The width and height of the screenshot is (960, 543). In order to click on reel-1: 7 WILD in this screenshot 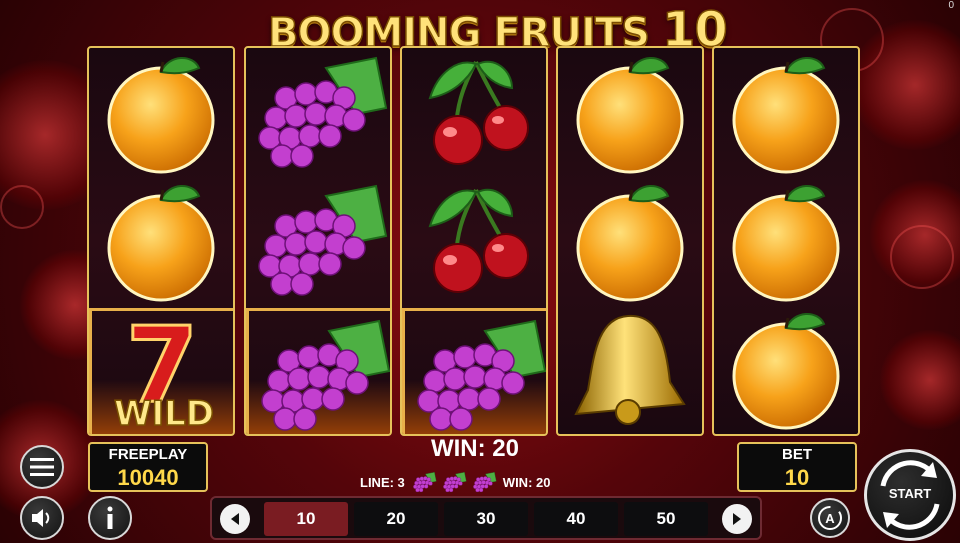, I will do `click(161, 241)`.